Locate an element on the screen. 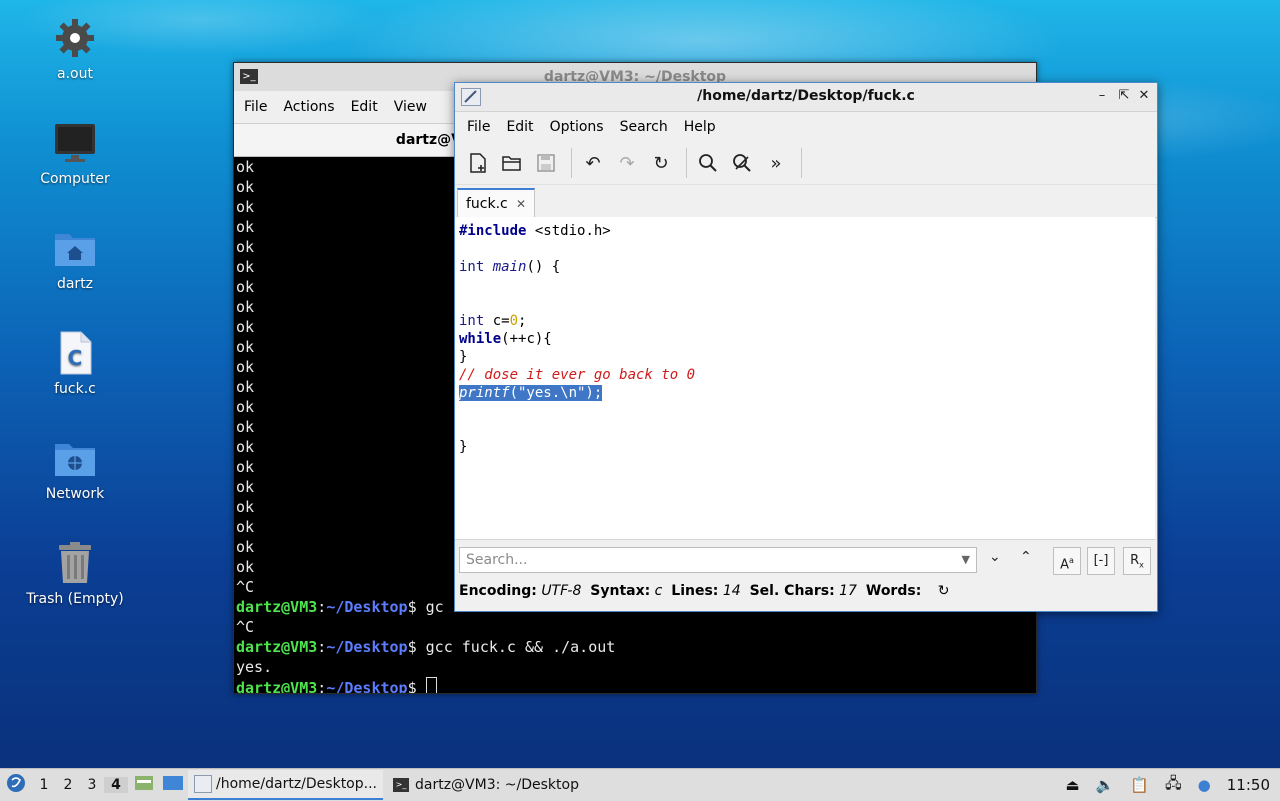 The width and height of the screenshot is (1280, 801). find-replace-icon is located at coordinates (742, 163).